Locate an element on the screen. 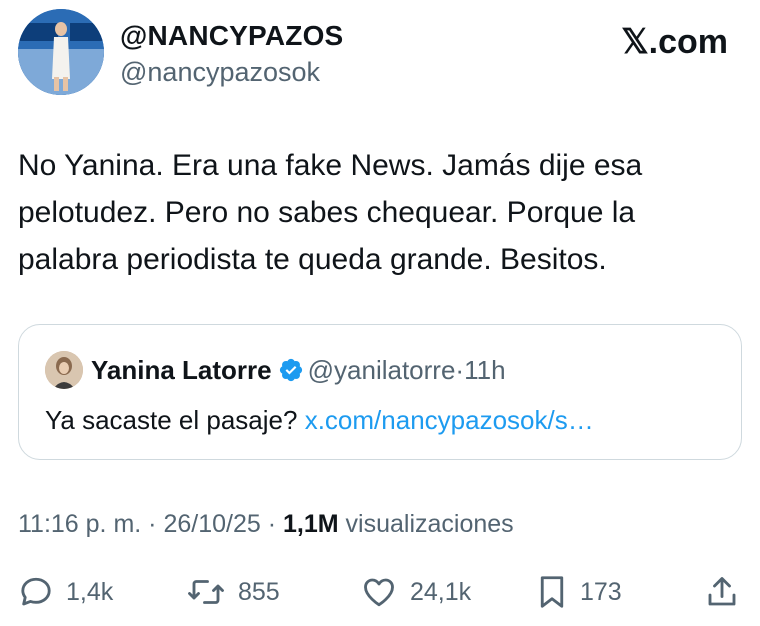  views-label: visualizaciones is located at coordinates (426, 524).